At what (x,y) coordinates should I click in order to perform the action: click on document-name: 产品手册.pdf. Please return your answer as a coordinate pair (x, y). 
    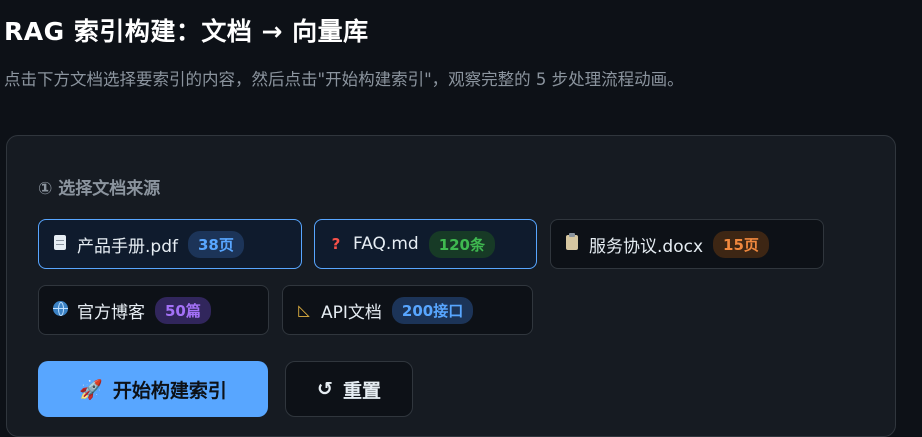
    Looking at the image, I should click on (127, 246).